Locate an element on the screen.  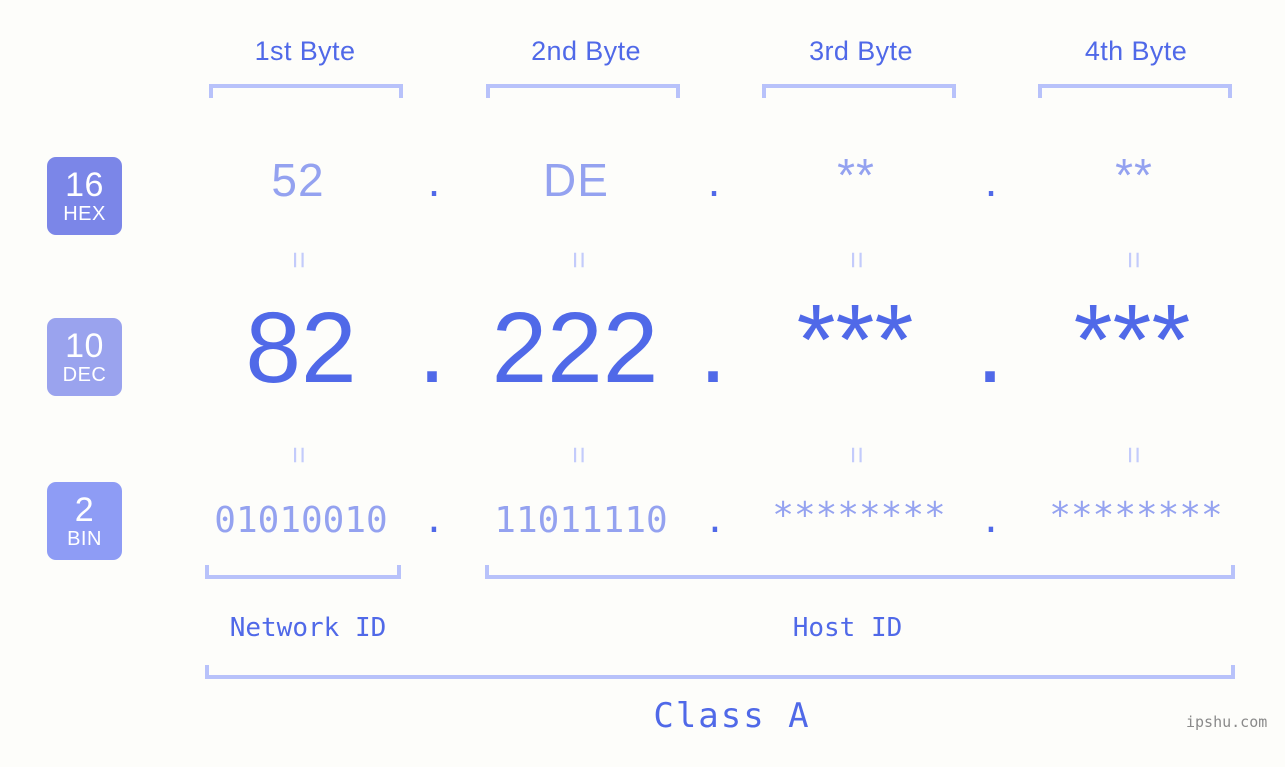
host-id-label: Host ID is located at coordinates (847, 628).